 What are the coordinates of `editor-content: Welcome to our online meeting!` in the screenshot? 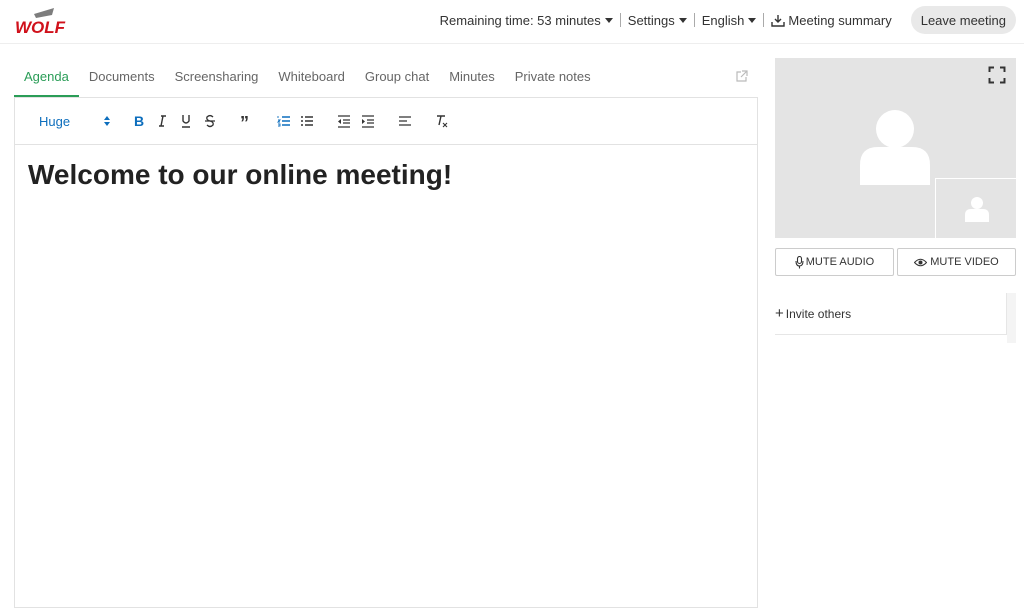 It's located at (386, 175).